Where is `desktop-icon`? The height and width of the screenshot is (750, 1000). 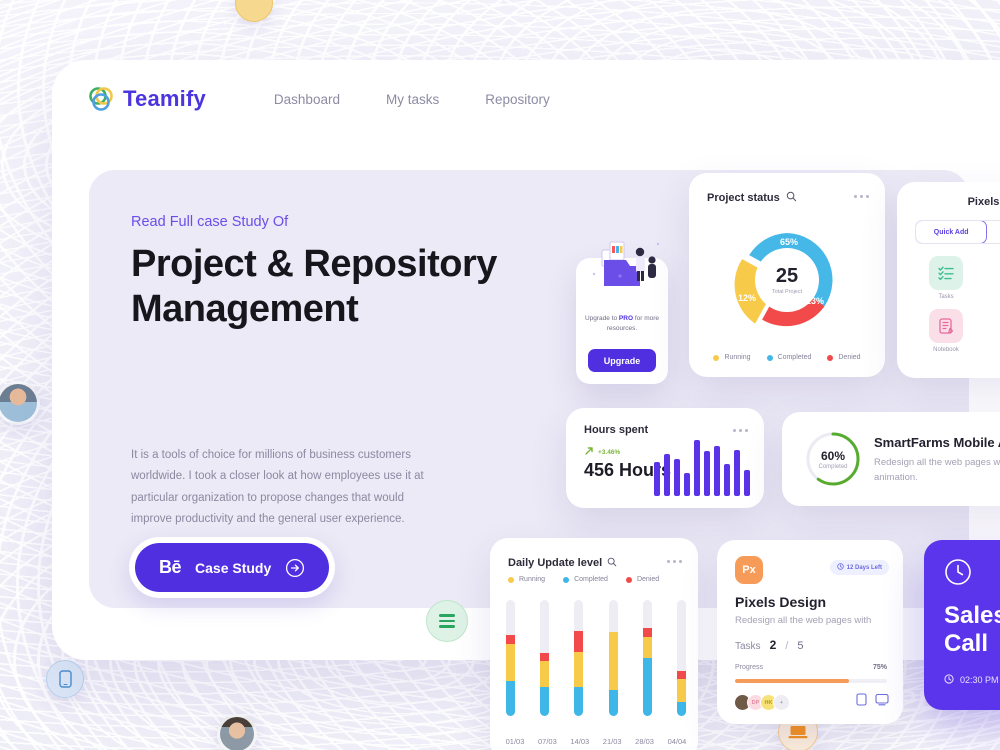
desktop-icon is located at coordinates (882, 702).